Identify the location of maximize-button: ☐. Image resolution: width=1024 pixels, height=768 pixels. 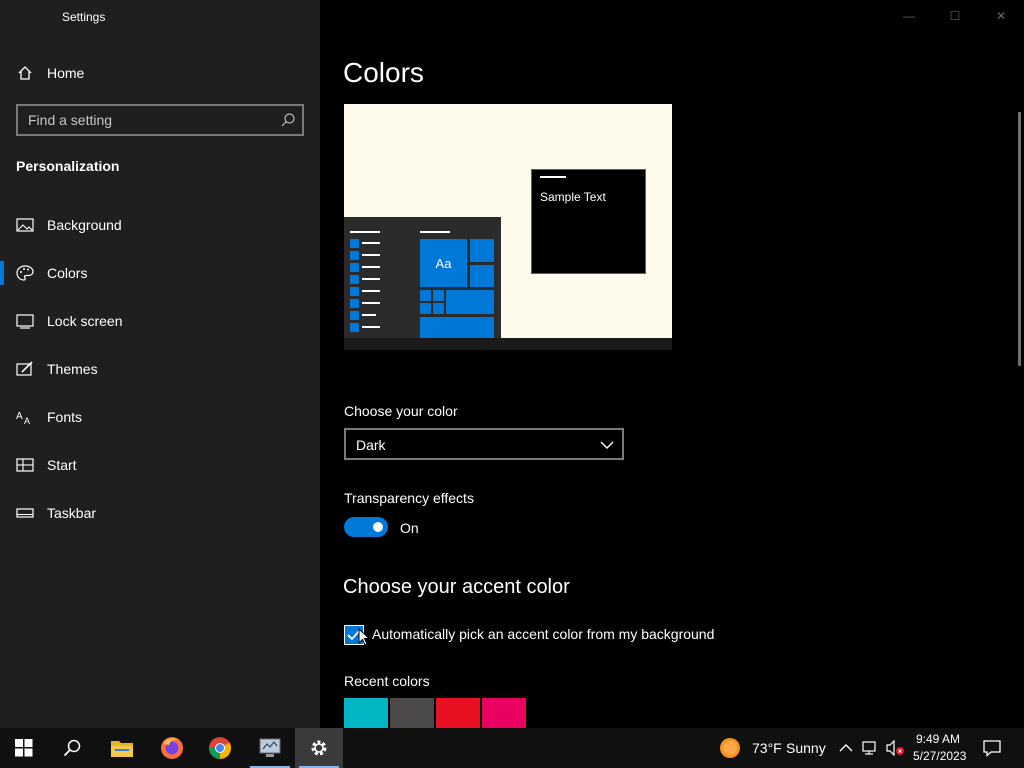
(955, 16).